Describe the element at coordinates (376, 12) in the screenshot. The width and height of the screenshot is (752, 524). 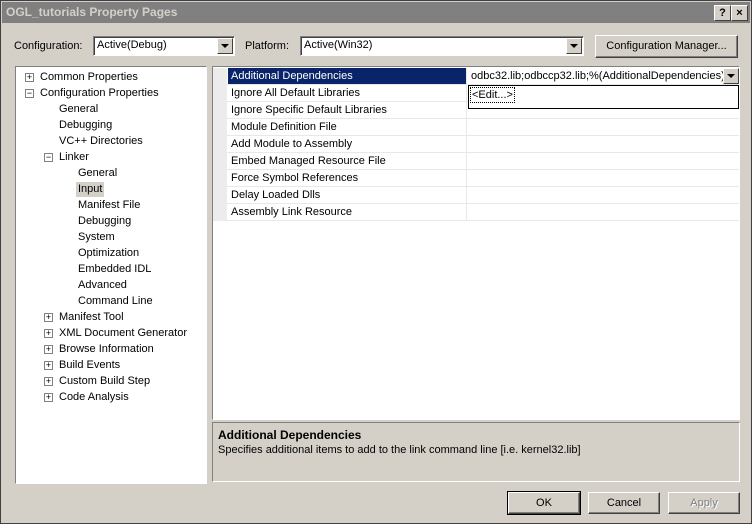
I see `title-bar: OGL_tutorials Property Pages ? ×` at that location.